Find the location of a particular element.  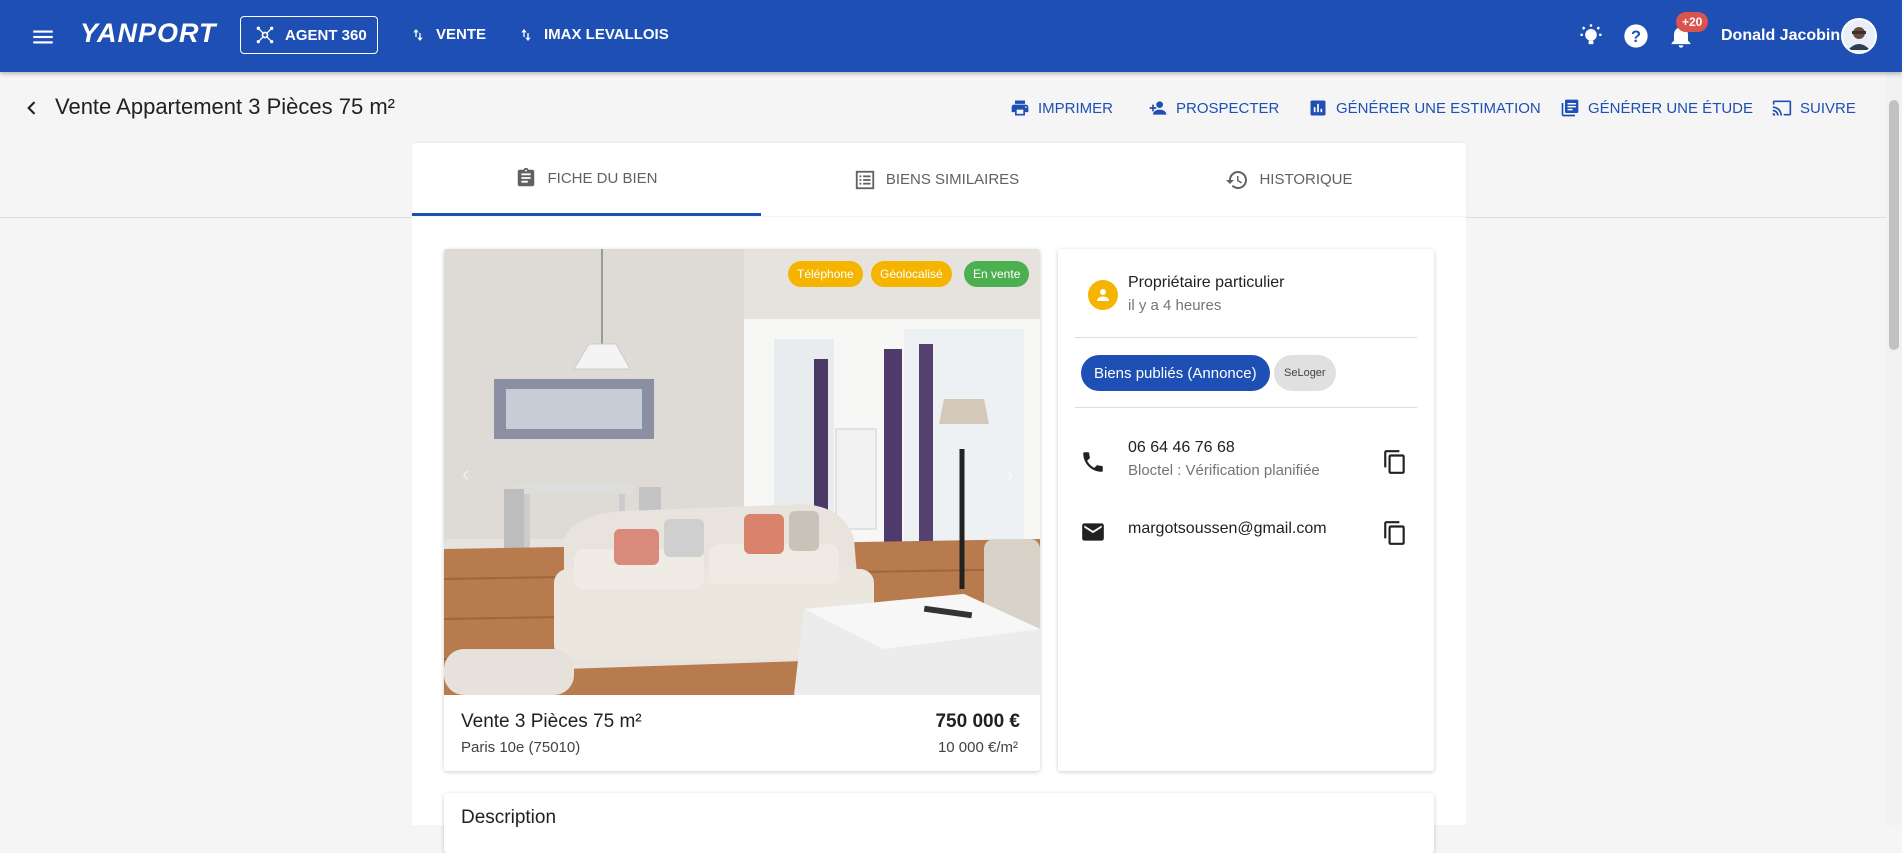

badge-telephone: Téléphone is located at coordinates (825, 274).